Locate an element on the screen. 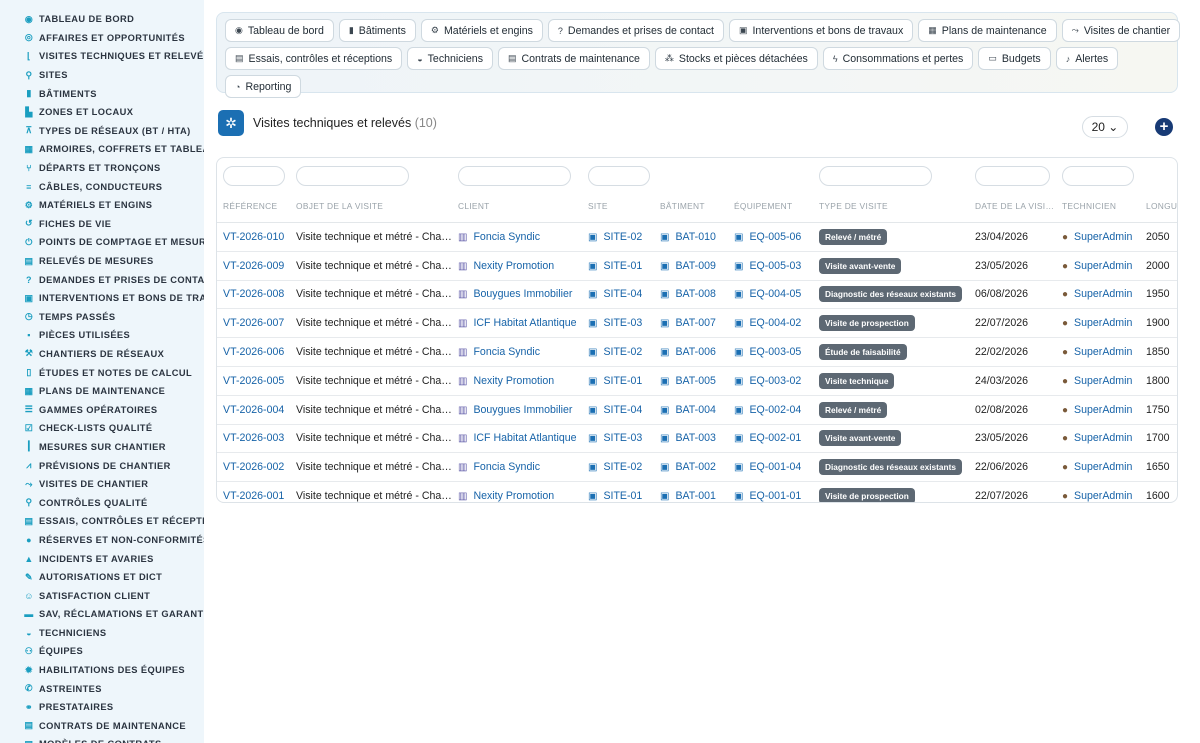  reference-link: VT-2026-008 is located at coordinates (253, 294).